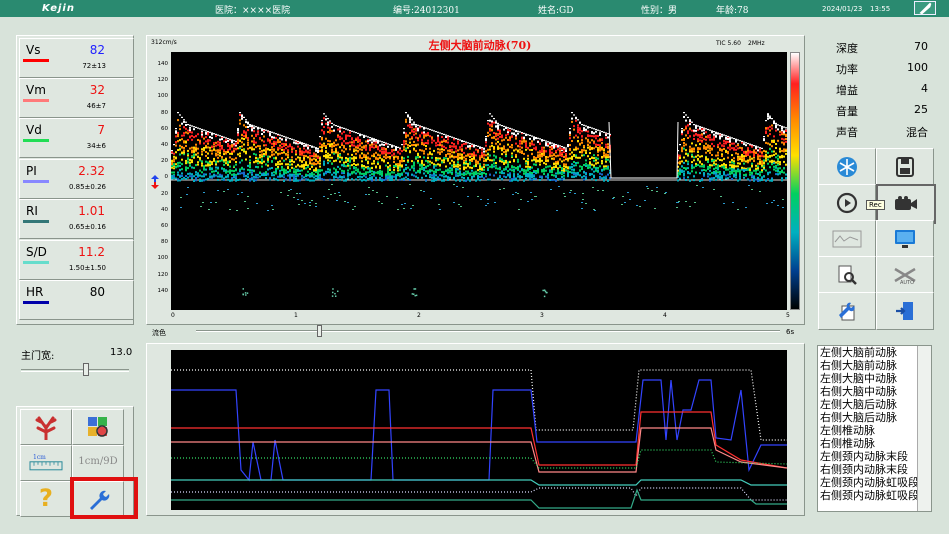  I want to click on vessel-list-item: 右侧大脑前动脉, so click(874, 365).